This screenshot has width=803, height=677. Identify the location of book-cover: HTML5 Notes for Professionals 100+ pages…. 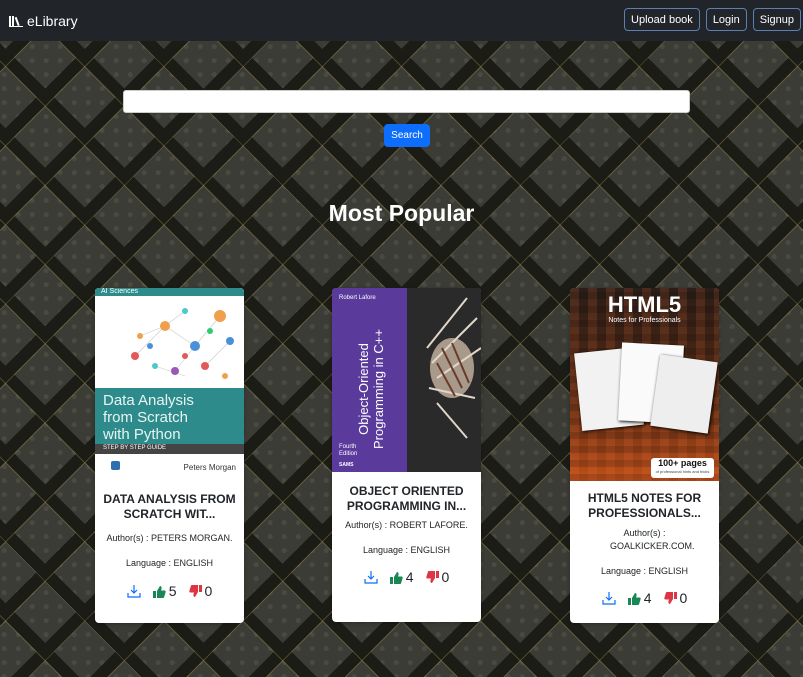
(644, 384).